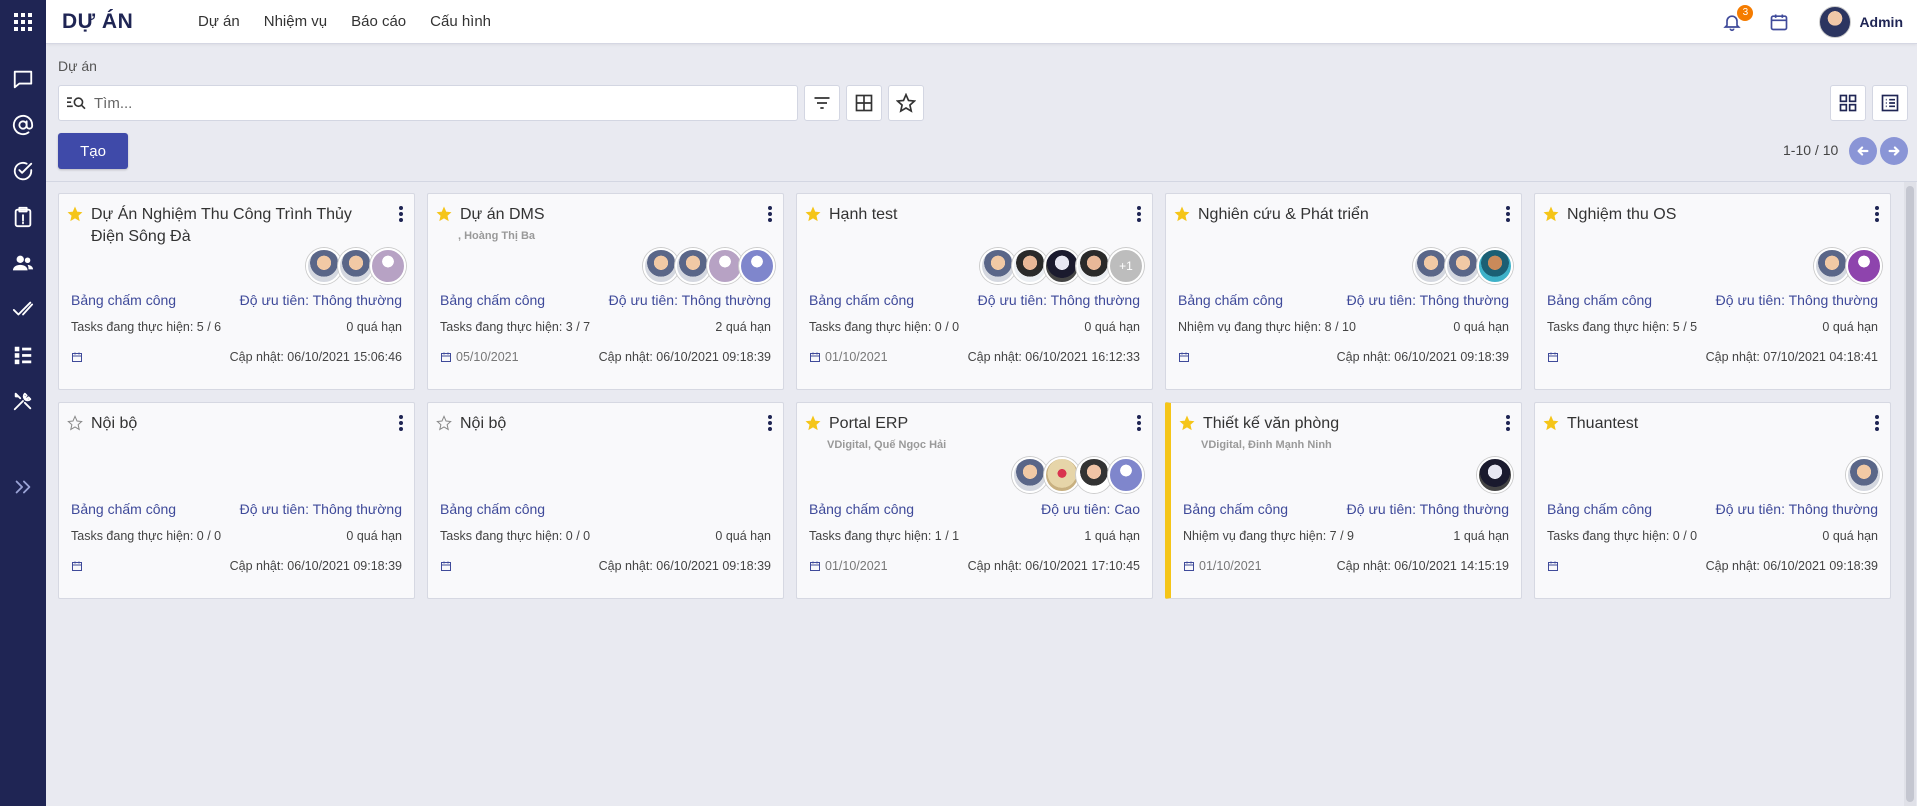 This screenshot has width=1917, height=806. I want to click on pager-previous, so click(1863, 151).